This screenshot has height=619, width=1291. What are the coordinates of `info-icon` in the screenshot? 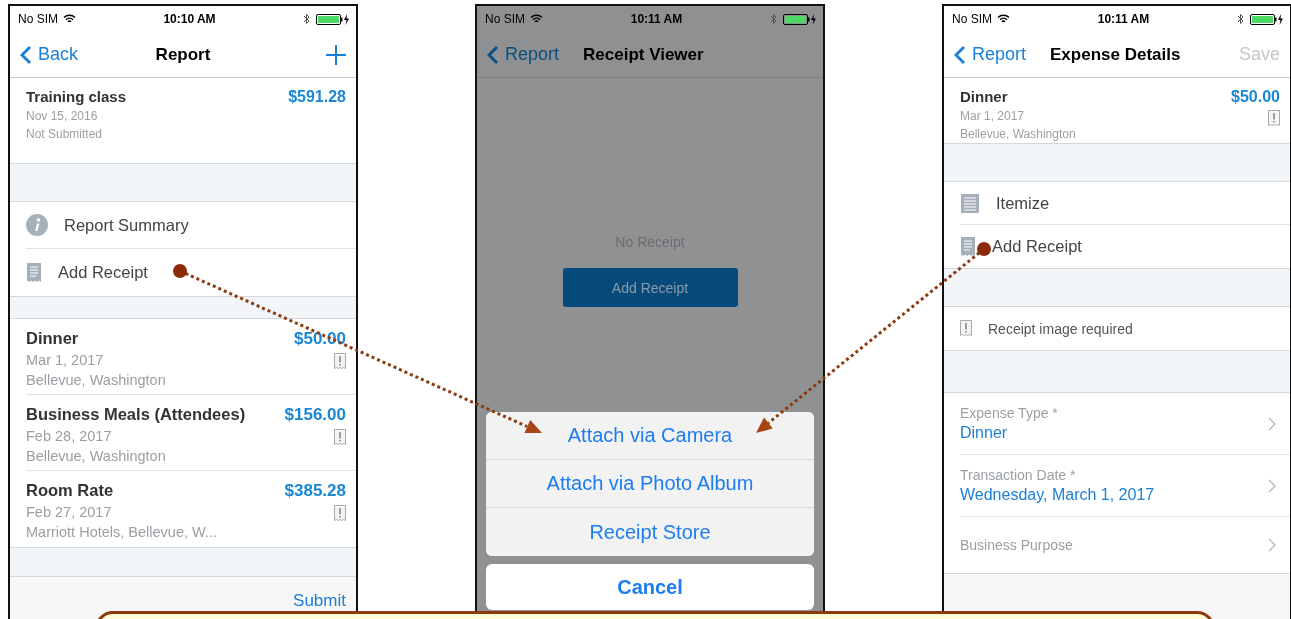 It's located at (37, 225).